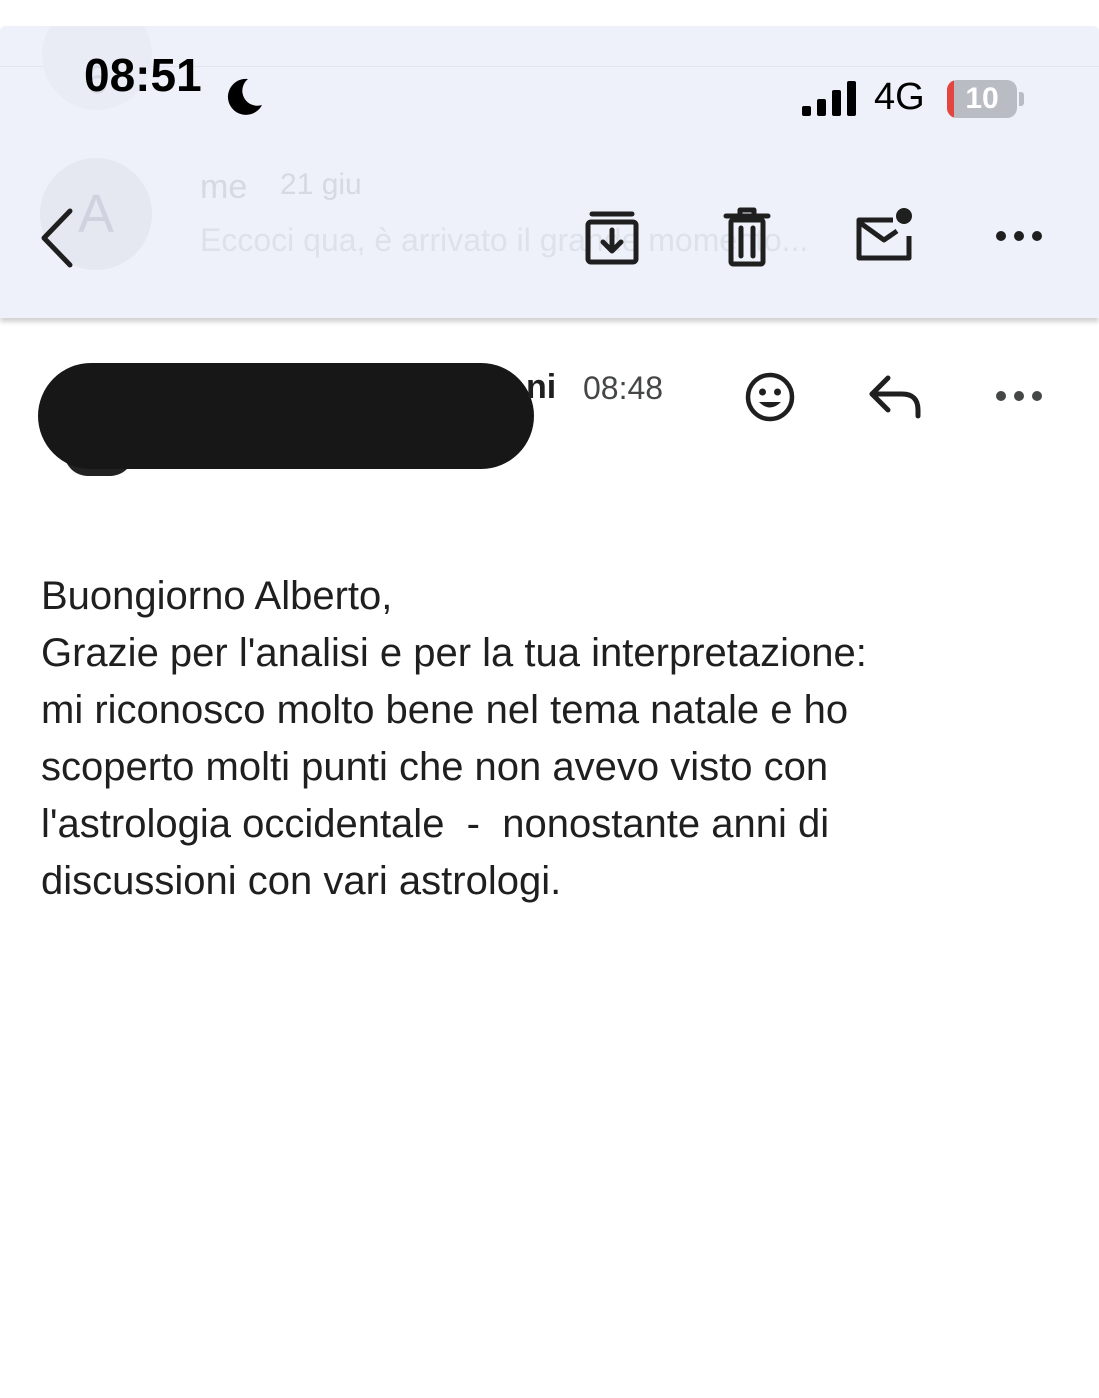  What do you see at coordinates (1019, 236) in the screenshot?
I see `more-icon` at bounding box center [1019, 236].